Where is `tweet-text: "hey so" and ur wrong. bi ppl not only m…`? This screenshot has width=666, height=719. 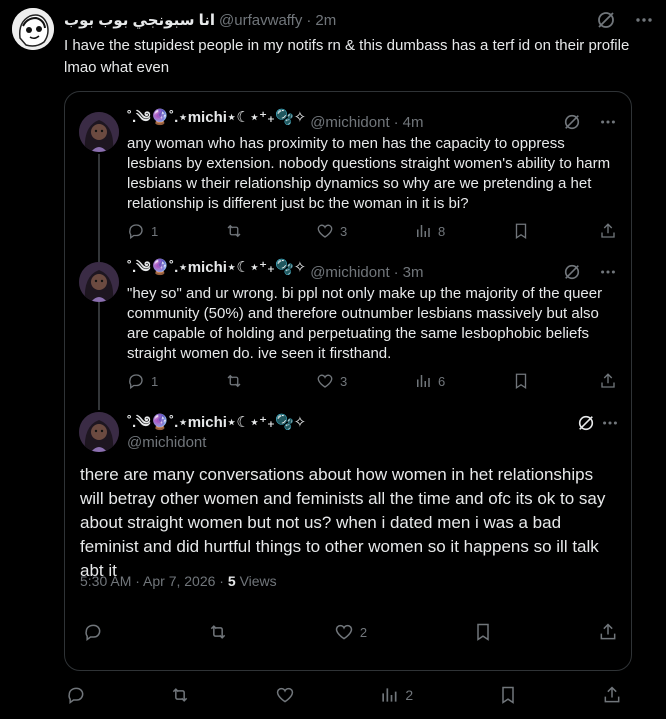
tweet-text: "hey so" and ur wrong. bi ppl not only m… is located at coordinates (365, 323).